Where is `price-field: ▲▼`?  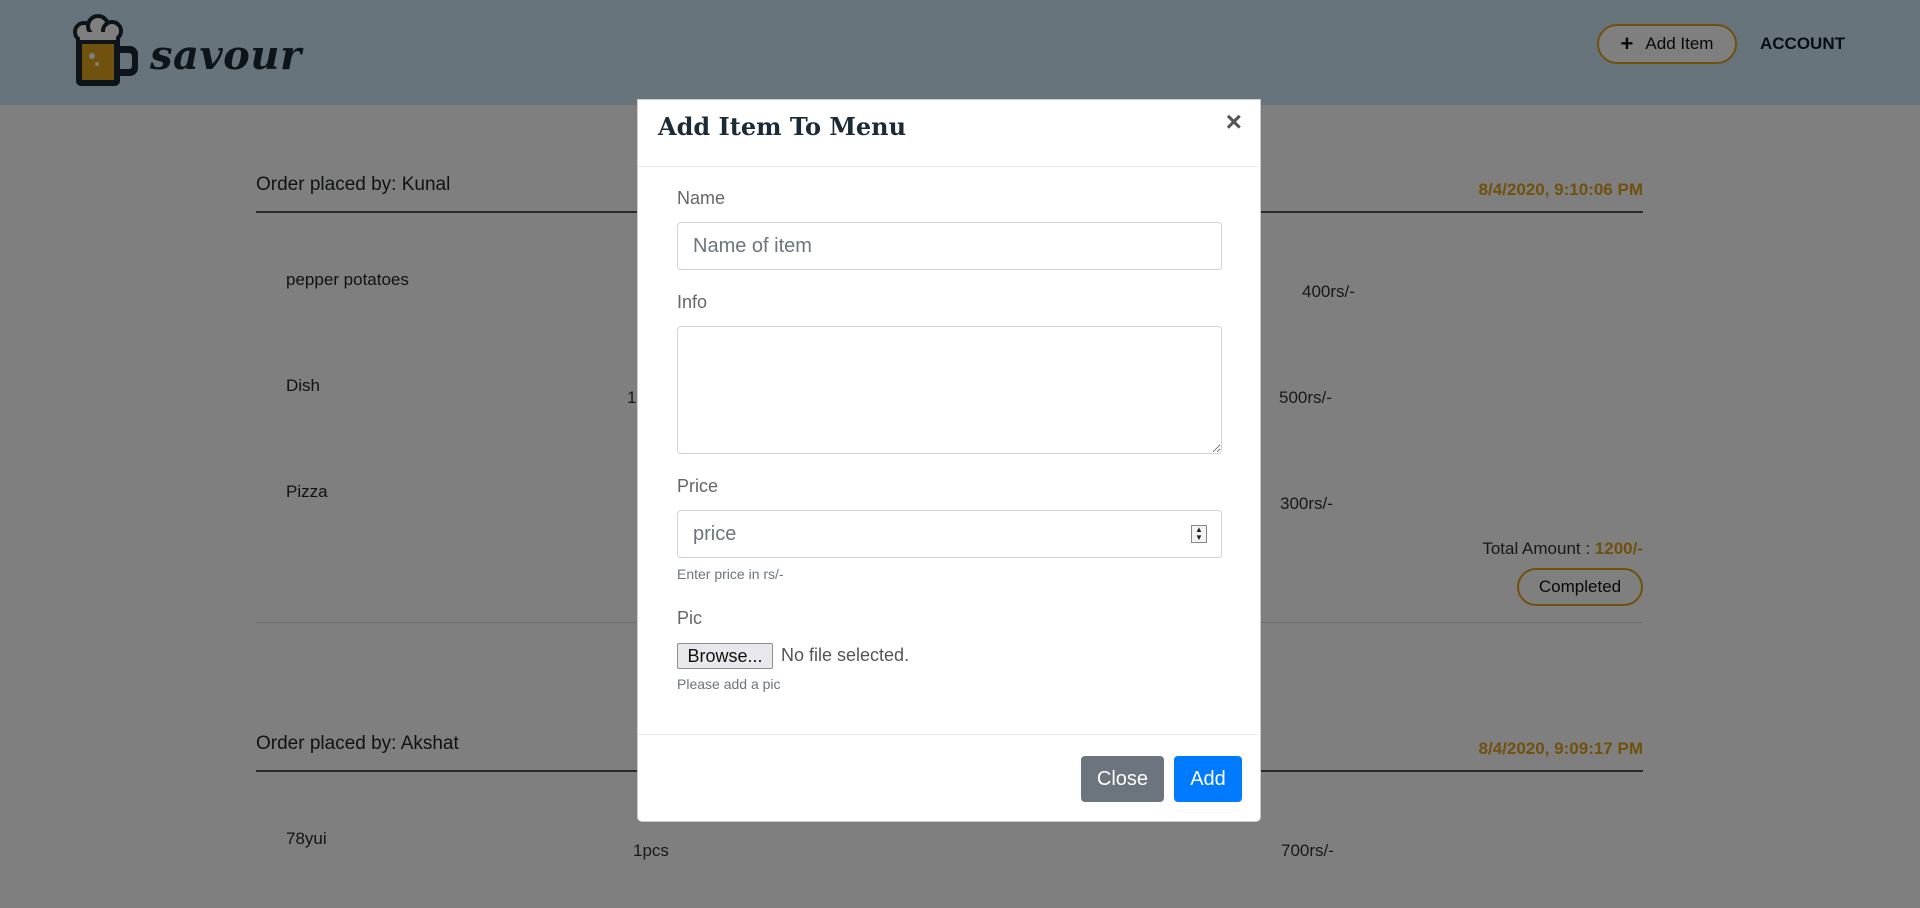
price-field: ▲▼ is located at coordinates (949, 534).